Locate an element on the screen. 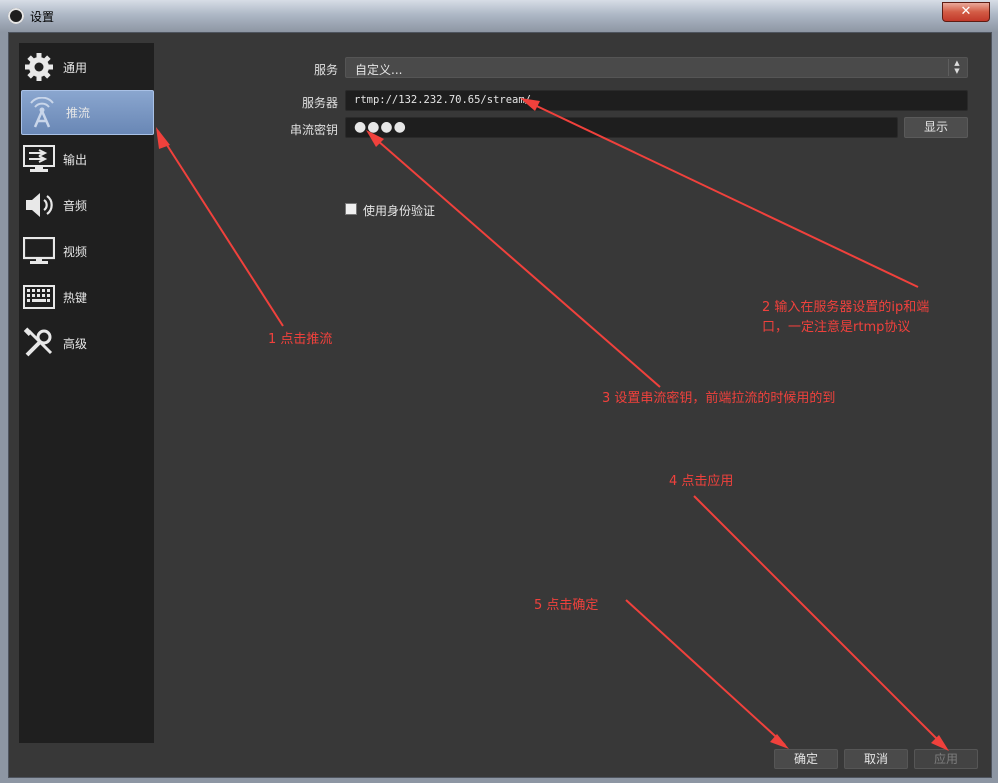 The image size is (998, 783). window-titlebar: 设置 ✕ is located at coordinates (499, 16).